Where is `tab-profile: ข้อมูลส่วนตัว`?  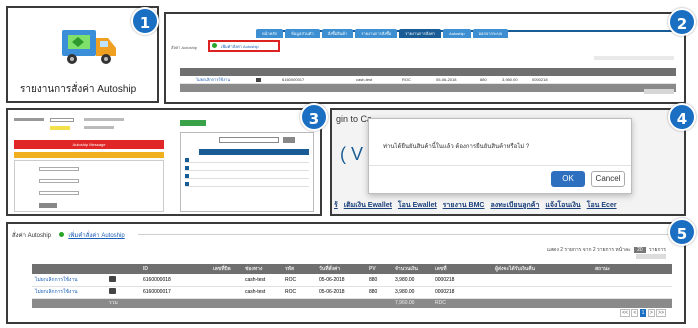 tab-profile: ข้อมูลส่วนตัว is located at coordinates (302, 33).